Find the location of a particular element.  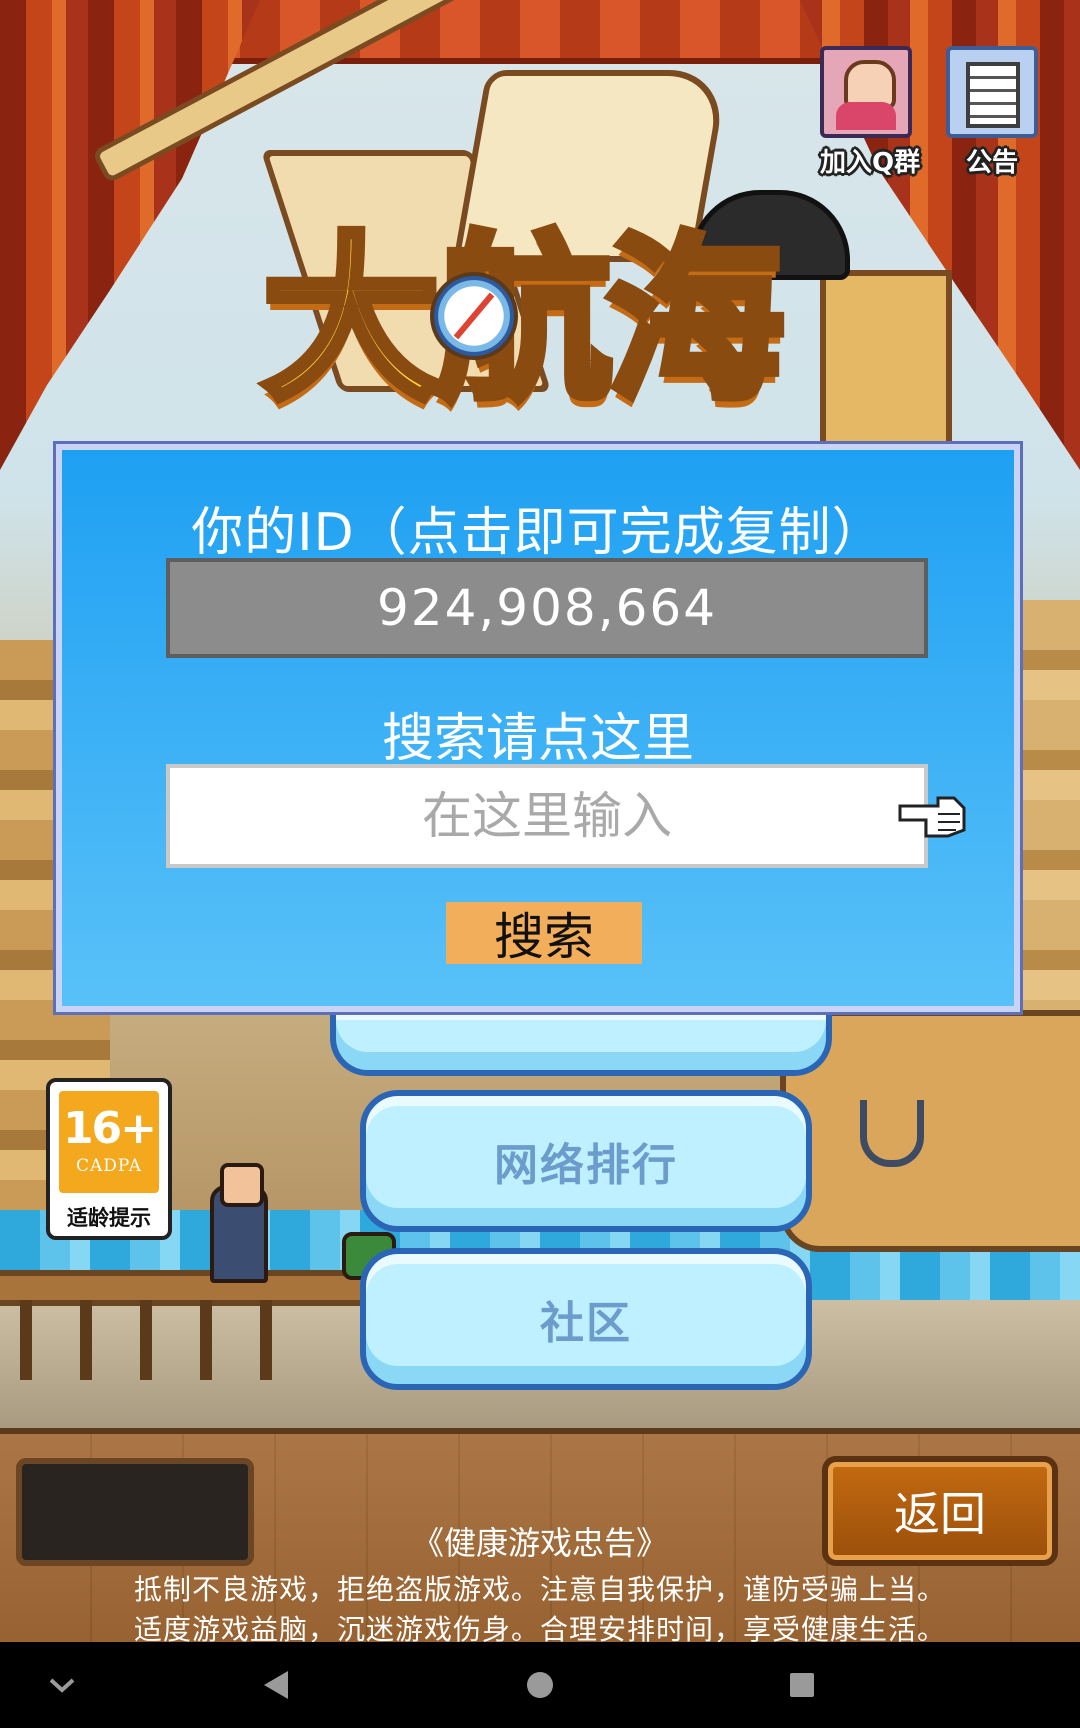

health-advice-line-1: 抵制不良游戏，拒绝盗版游戏。注意自我保护，谨防受骗上当。 is located at coordinates (539, 1589).